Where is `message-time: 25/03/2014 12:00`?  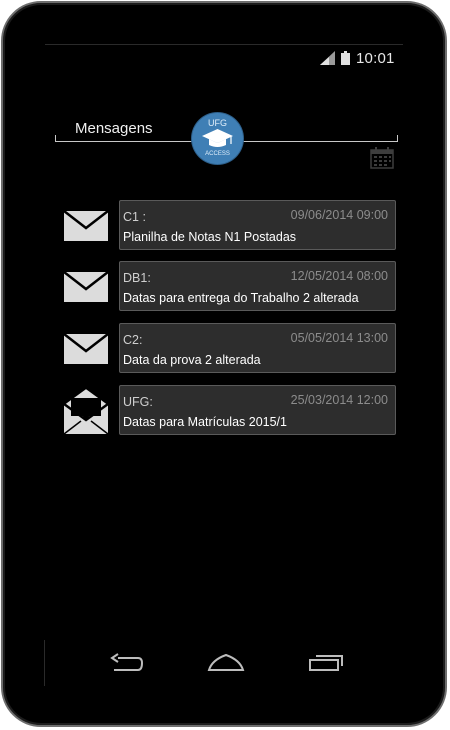 message-time: 25/03/2014 12:00 is located at coordinates (339, 400).